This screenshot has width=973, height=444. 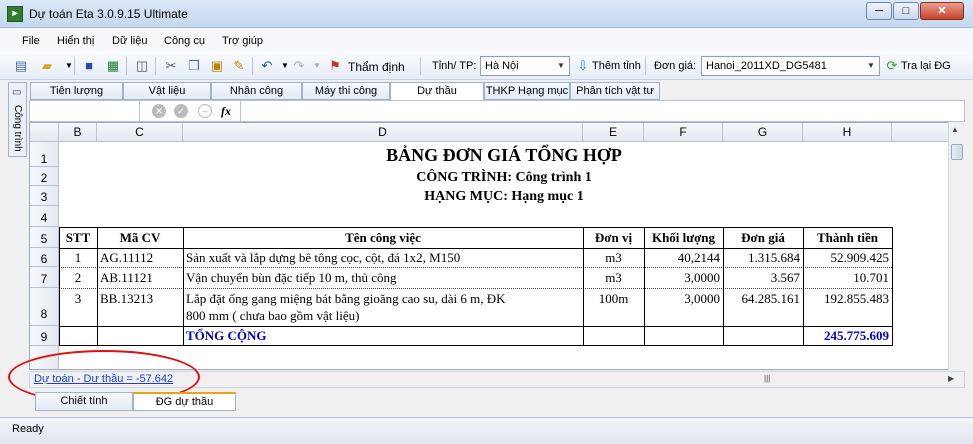 What do you see at coordinates (181, 111) in the screenshot?
I see `confirm-icon: ✓` at bounding box center [181, 111].